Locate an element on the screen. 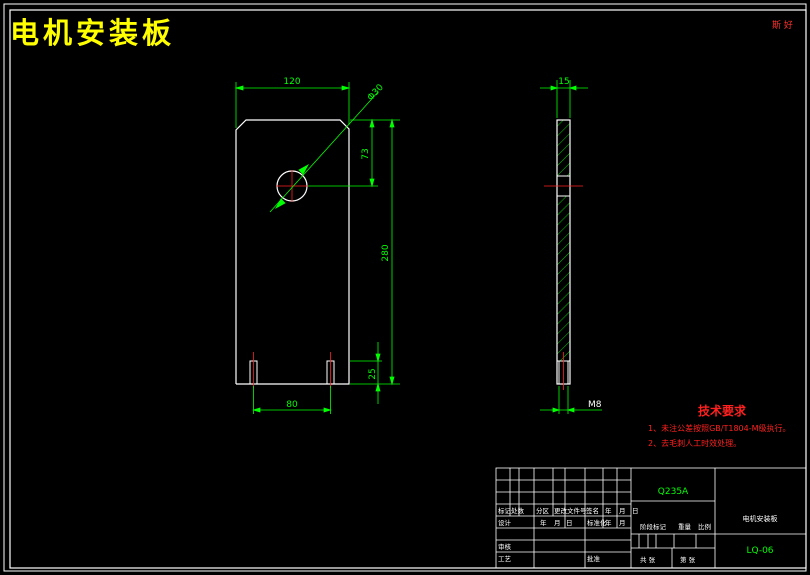  material-label: Q235A is located at coordinates (673, 492).